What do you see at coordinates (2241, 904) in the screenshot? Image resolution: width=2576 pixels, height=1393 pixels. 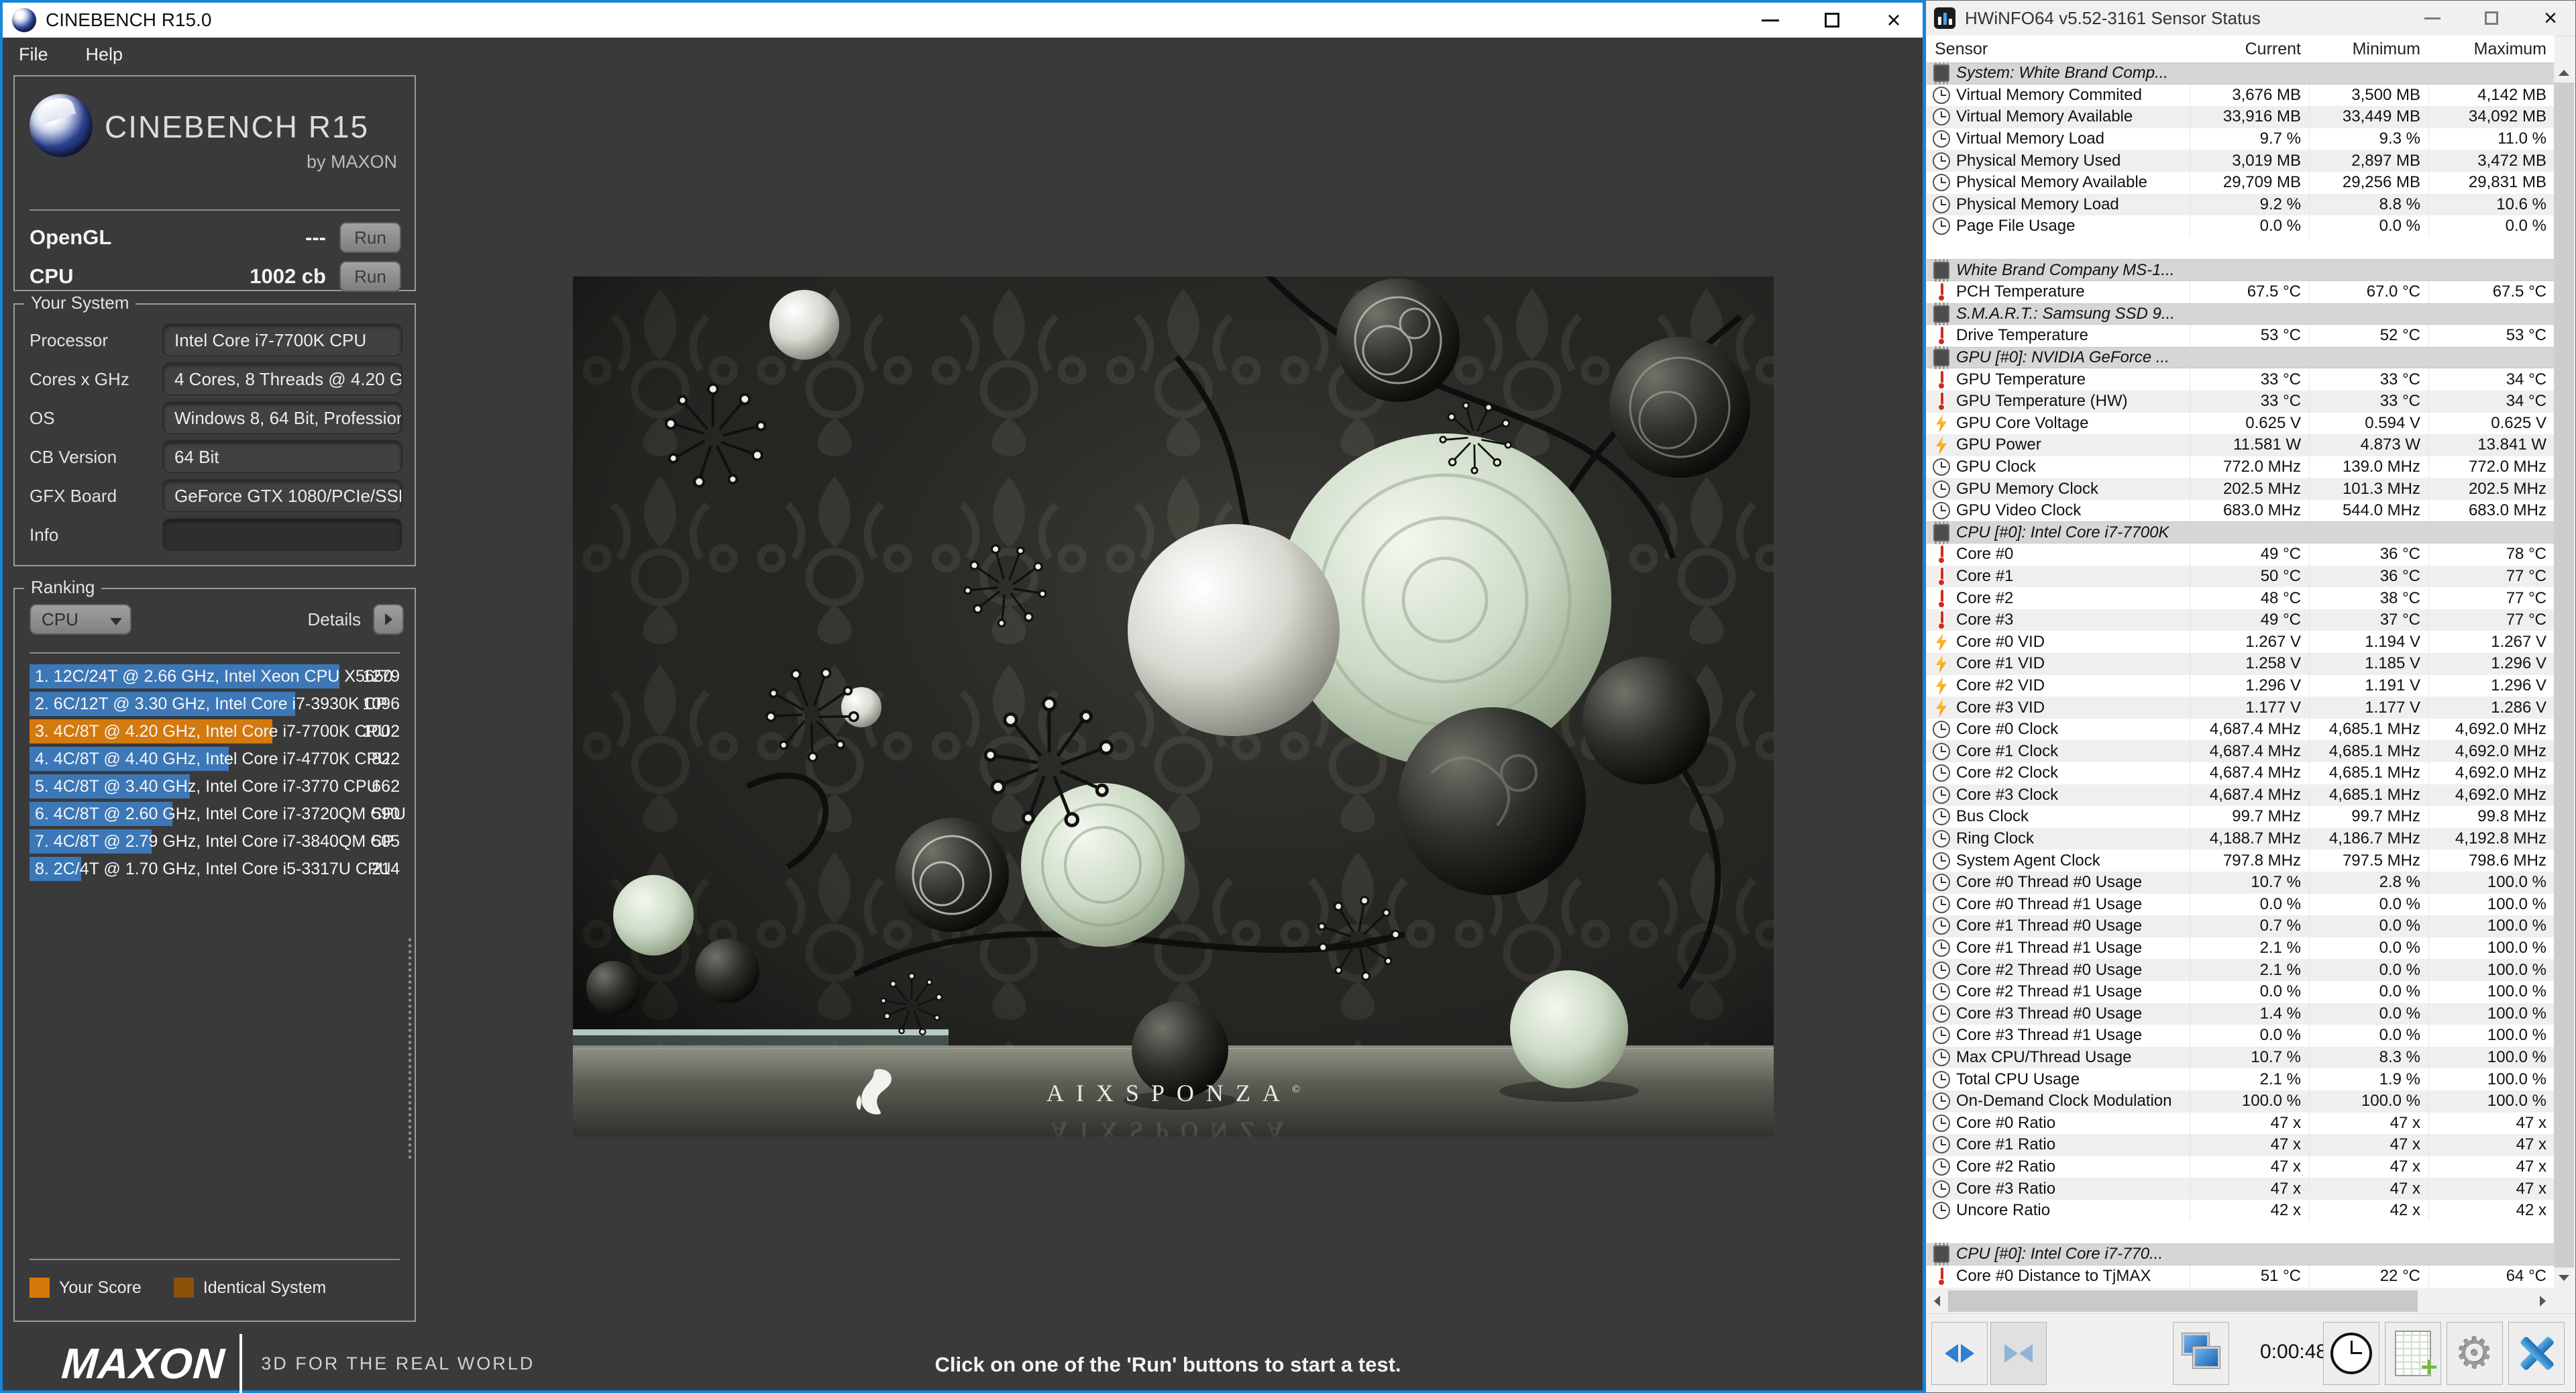 I see `sensor-row: Core #0 Thread #1 Usage 0.0 % 0.0 % 100.0 %` at bounding box center [2241, 904].